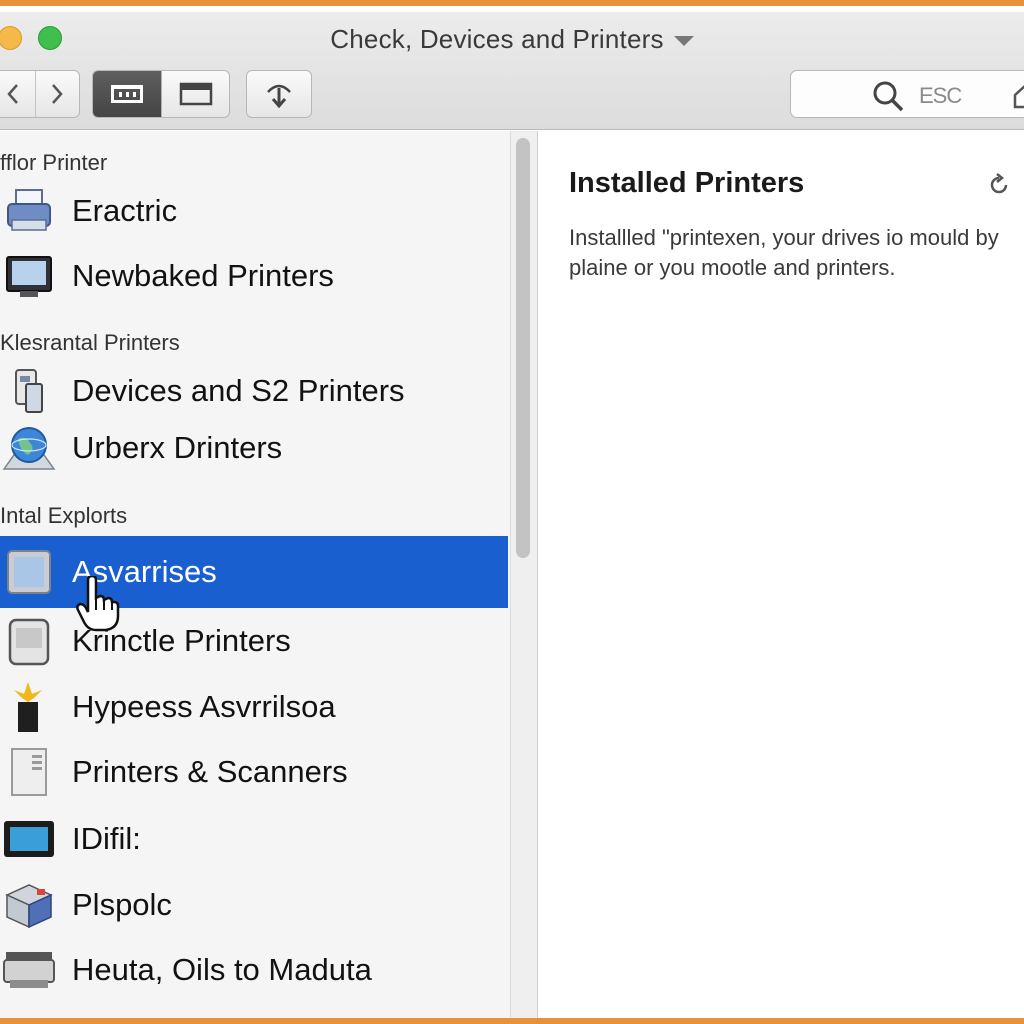 This screenshot has width=1024, height=1024. What do you see at coordinates (497, 39) in the screenshot?
I see `window-title-text: Check, Devices and Printers` at bounding box center [497, 39].